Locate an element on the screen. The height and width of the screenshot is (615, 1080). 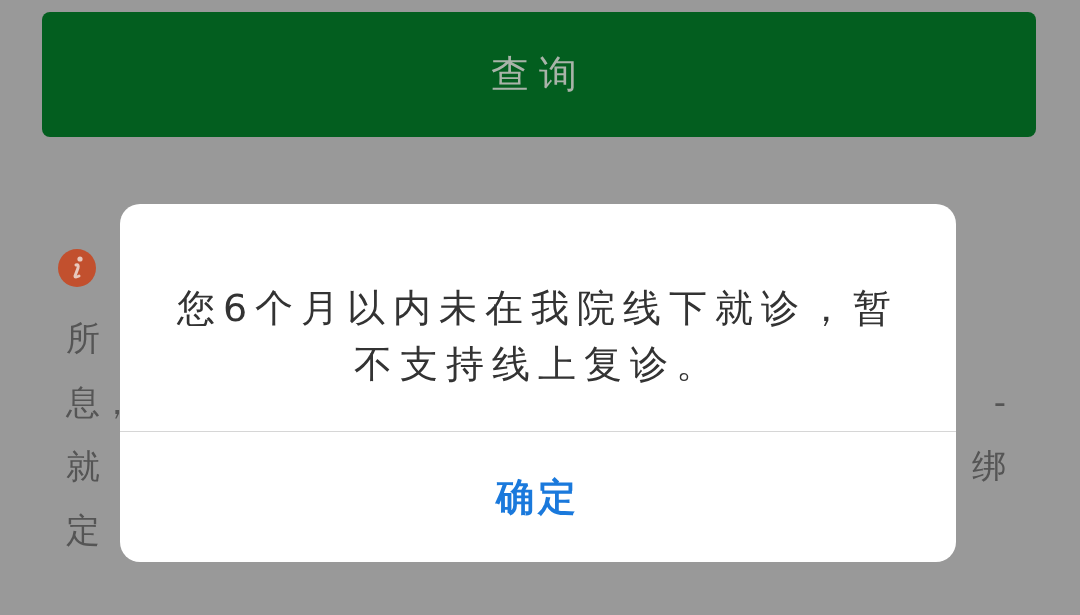
notice-text: - is located at coordinates (999, 402).